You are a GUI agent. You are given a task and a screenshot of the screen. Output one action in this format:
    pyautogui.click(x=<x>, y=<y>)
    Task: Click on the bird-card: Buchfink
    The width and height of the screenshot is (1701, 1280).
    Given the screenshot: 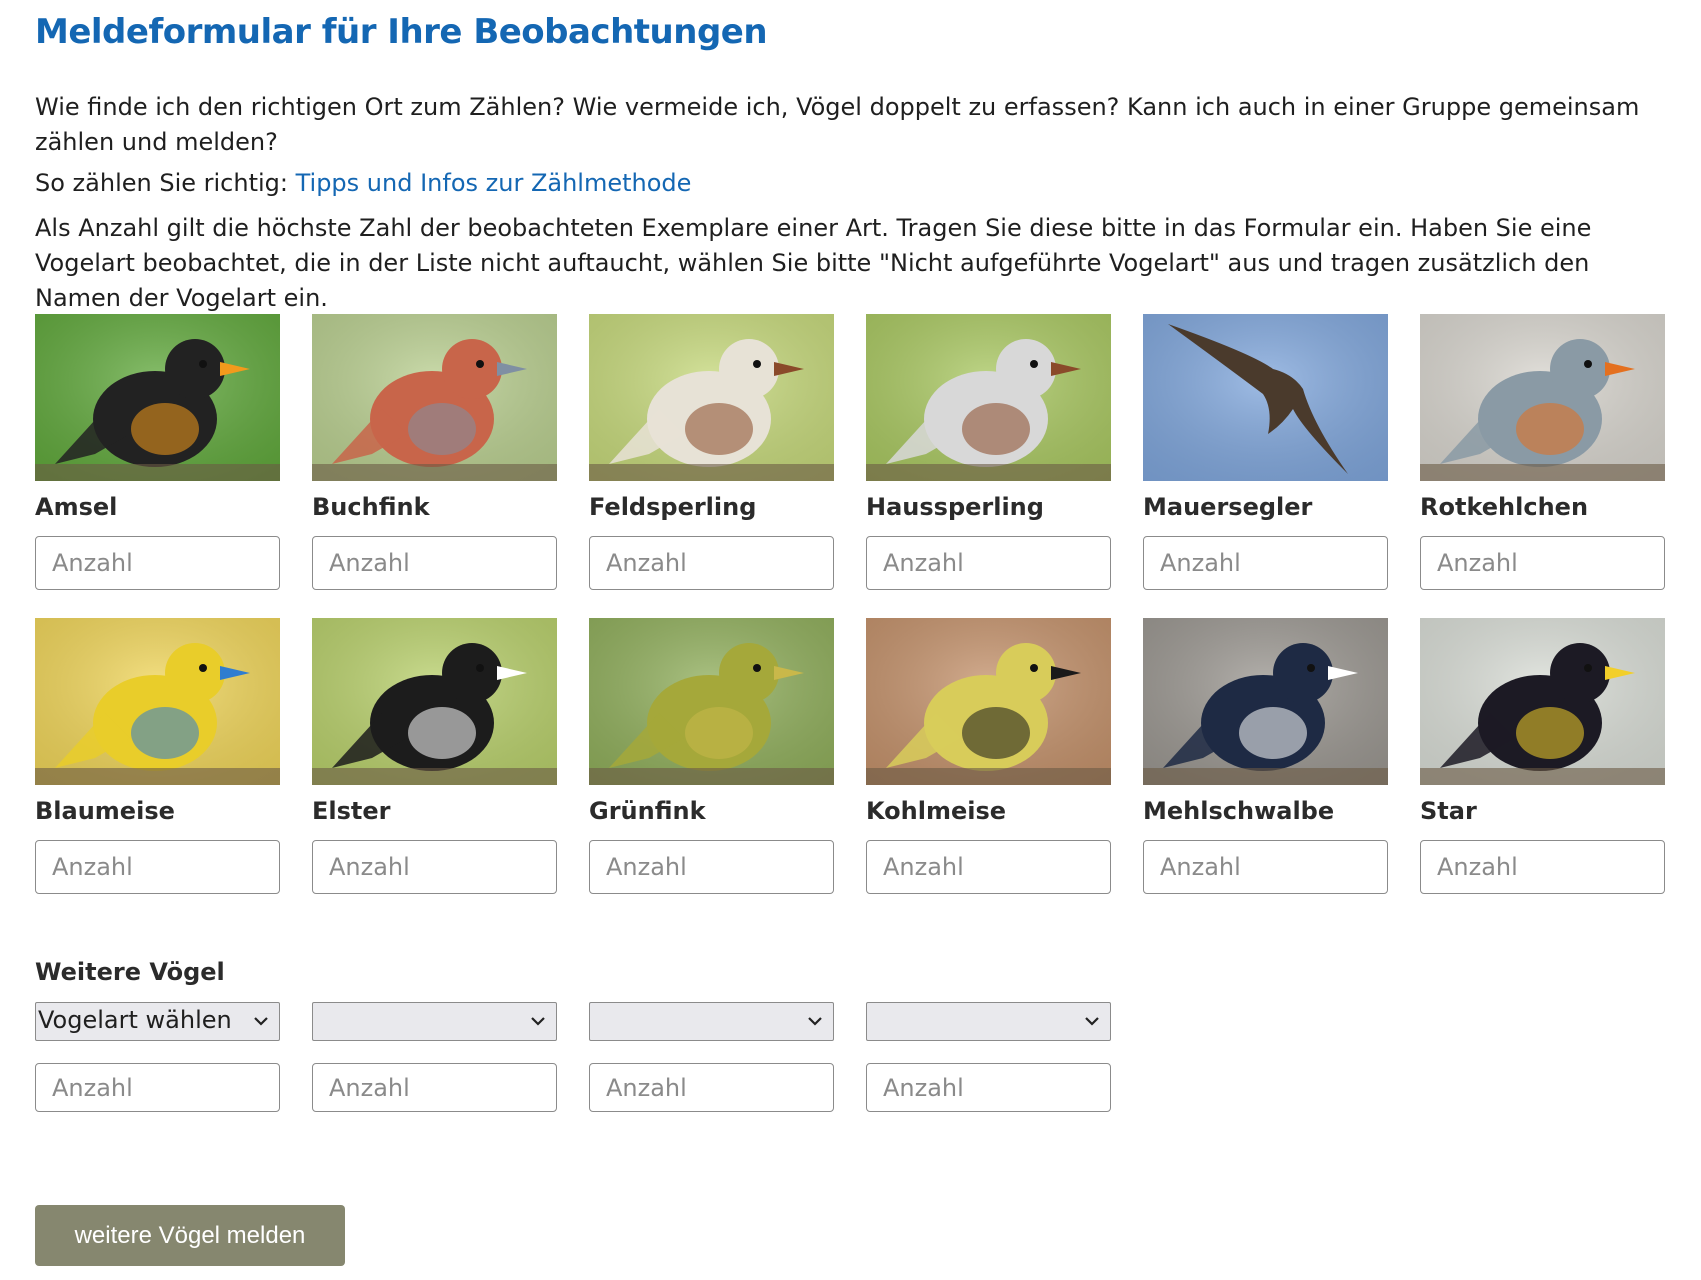 What is the action you would take?
    pyautogui.click(x=434, y=452)
    